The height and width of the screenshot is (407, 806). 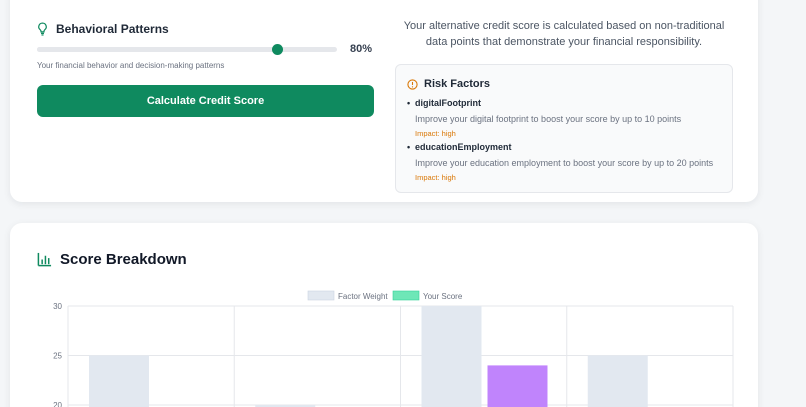 I want to click on risk-factors-heading: Risk Factors, so click(x=448, y=84).